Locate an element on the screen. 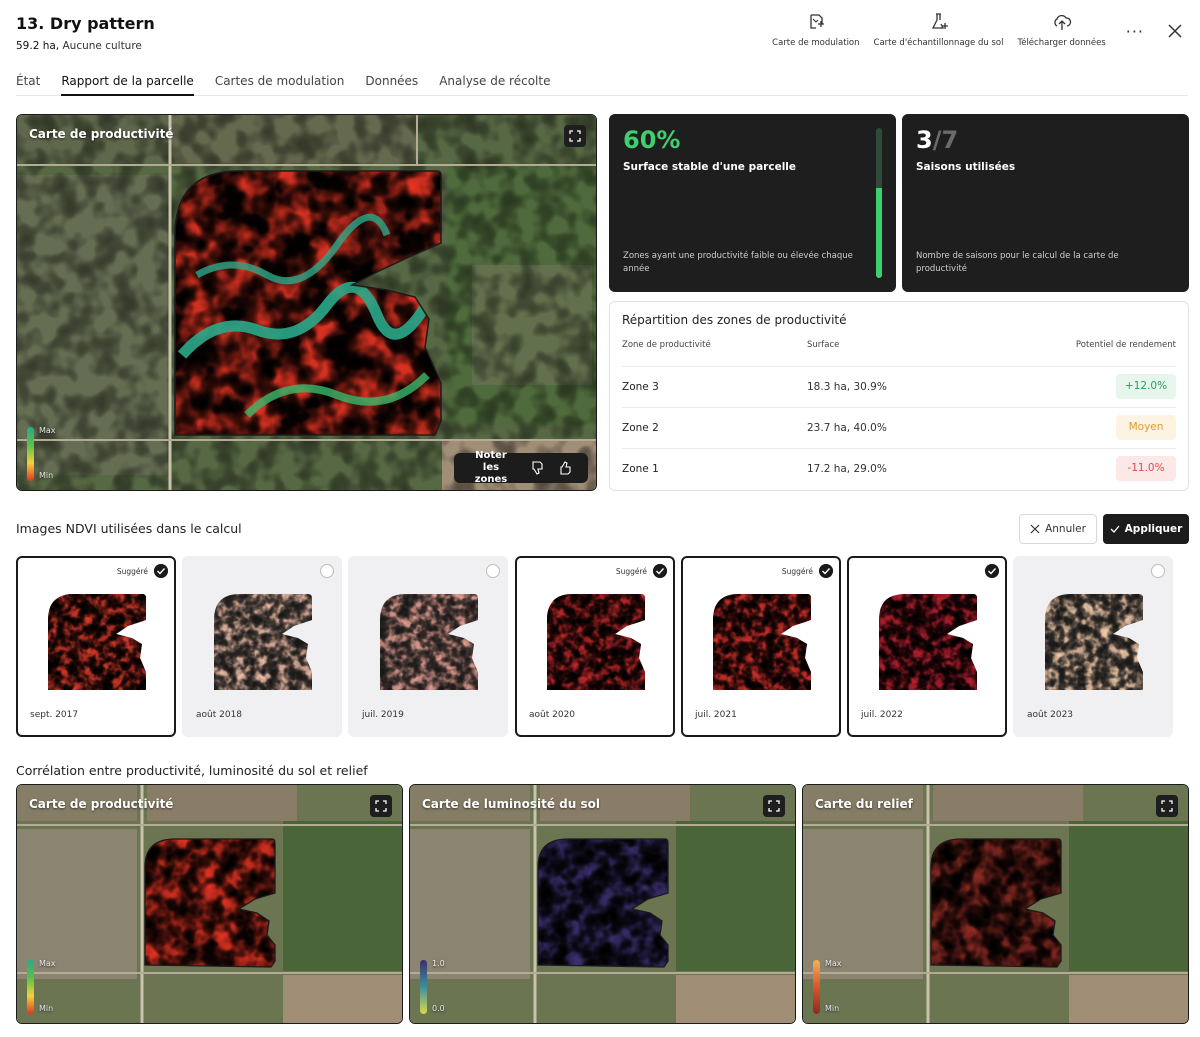  tab-cartes-modulation: Cartes de modulation is located at coordinates (280, 84).